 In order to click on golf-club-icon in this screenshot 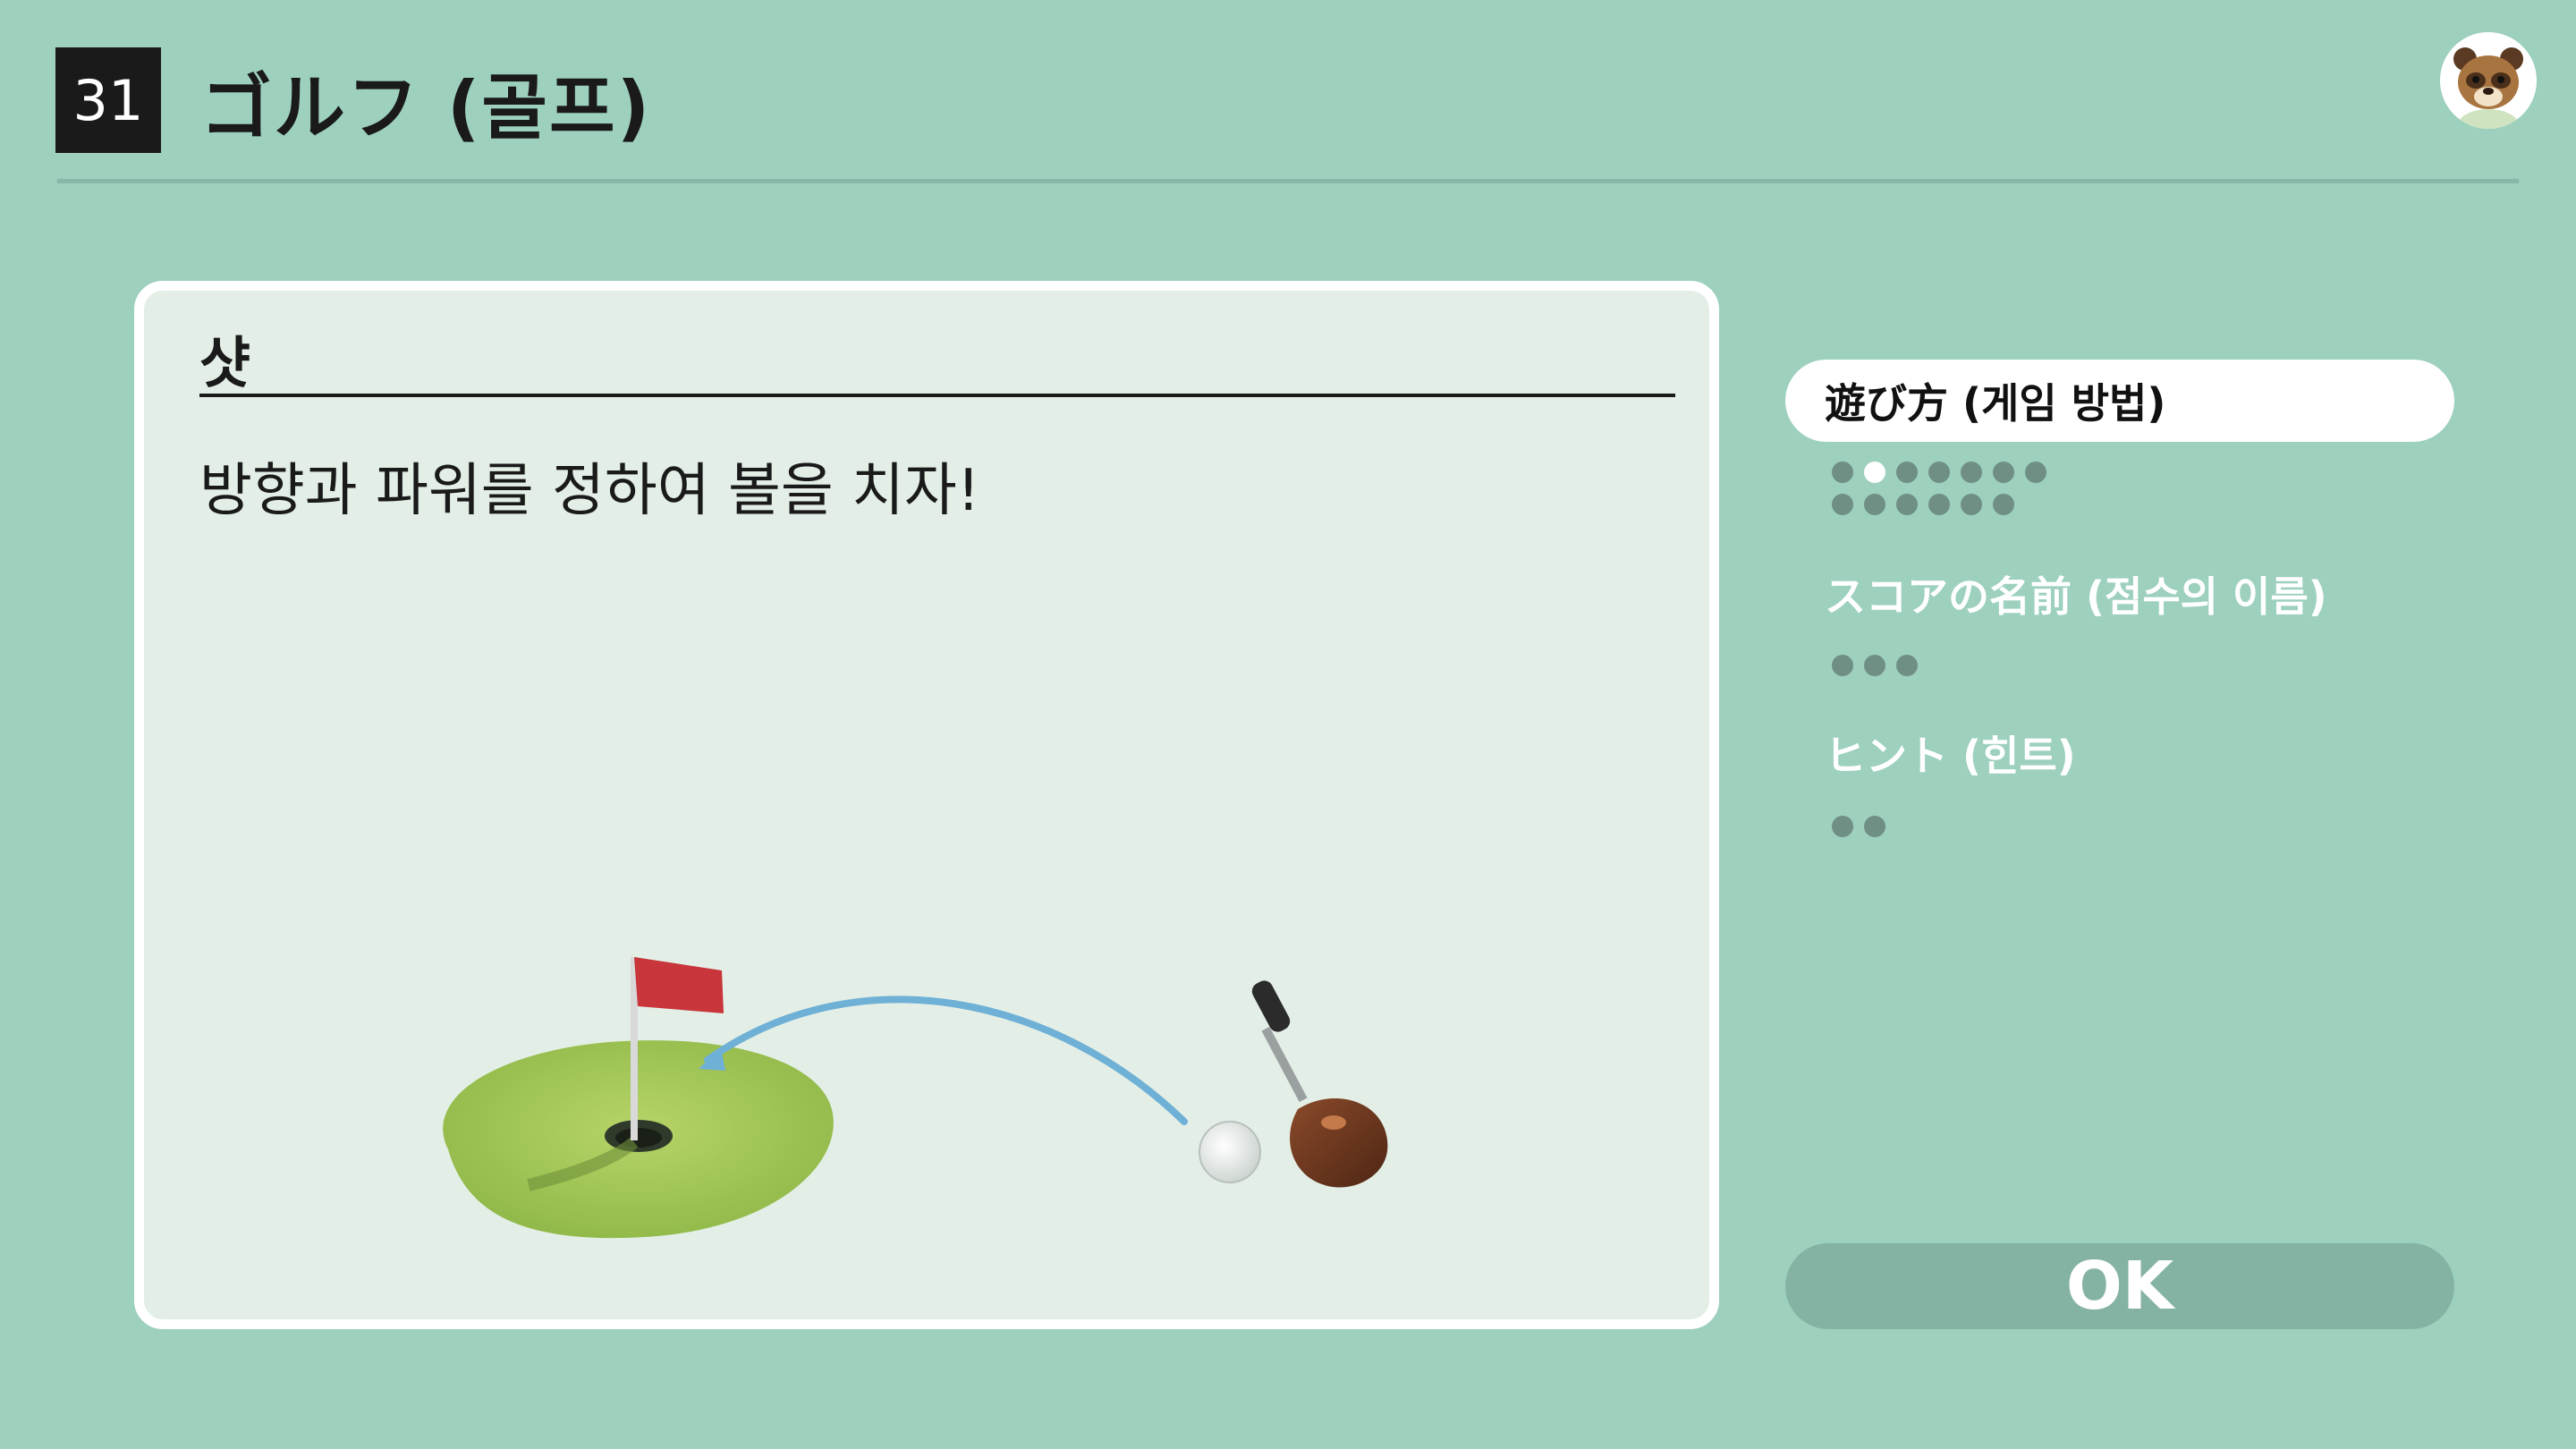, I will do `click(1319, 1084)`.